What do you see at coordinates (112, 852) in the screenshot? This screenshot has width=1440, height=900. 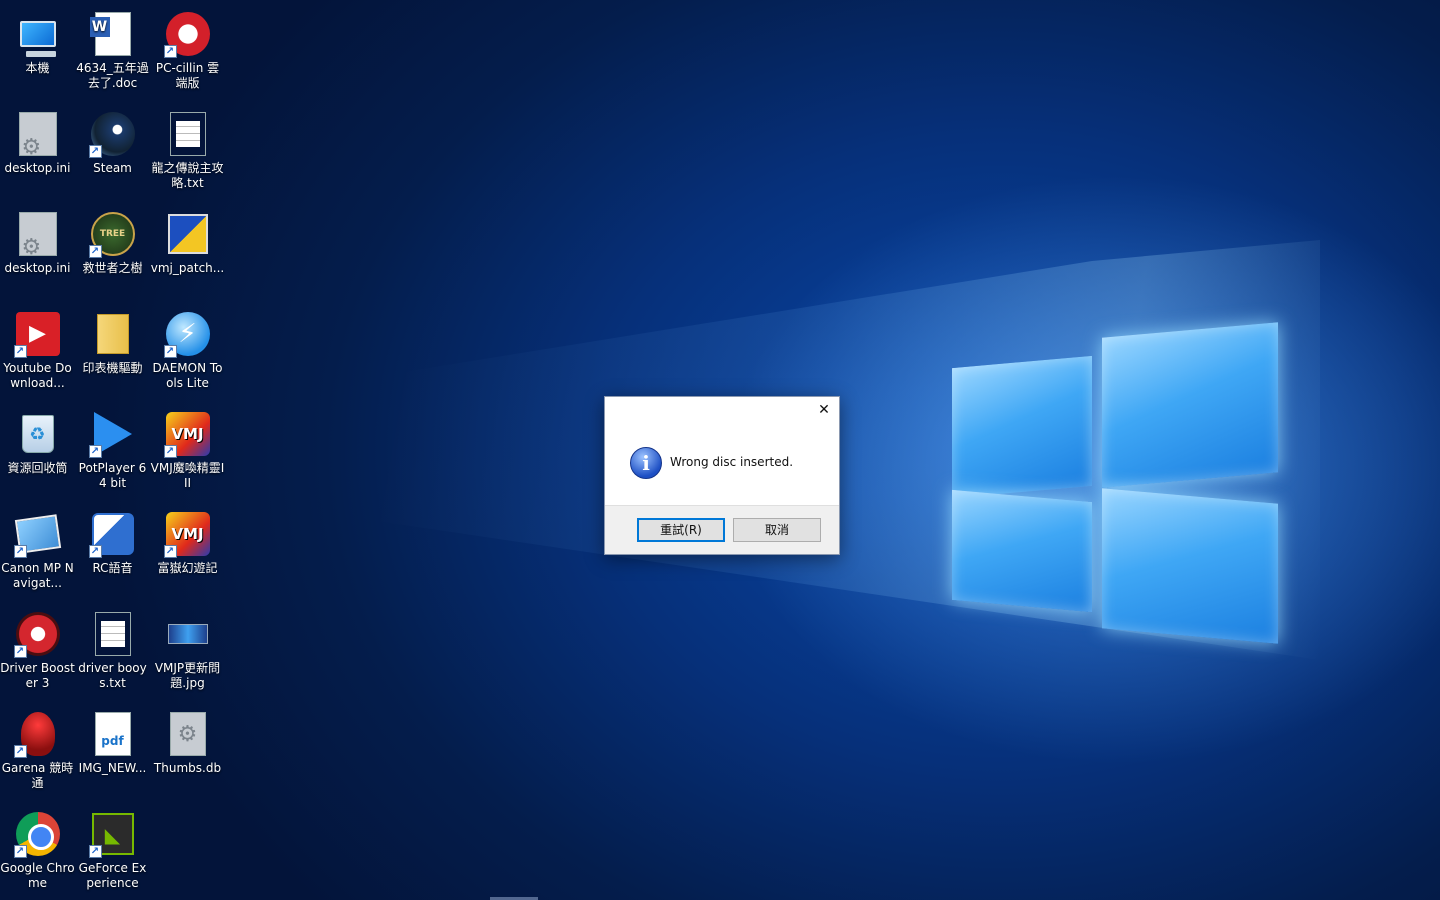 I see `desktop-icon-geforce-experience: ◣ ↗ GeForce Experience` at bounding box center [112, 852].